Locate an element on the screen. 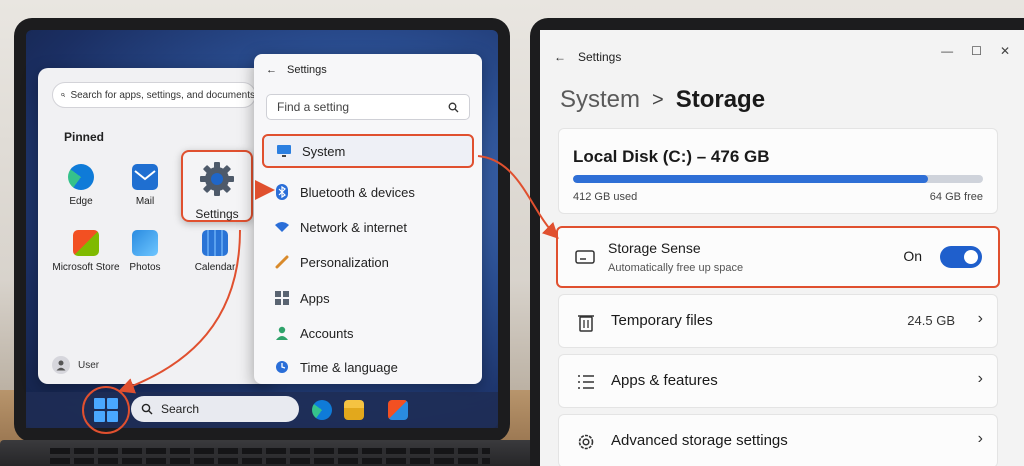 The height and width of the screenshot is (466, 1024). breadcrumb: System > Storage is located at coordinates (662, 100).